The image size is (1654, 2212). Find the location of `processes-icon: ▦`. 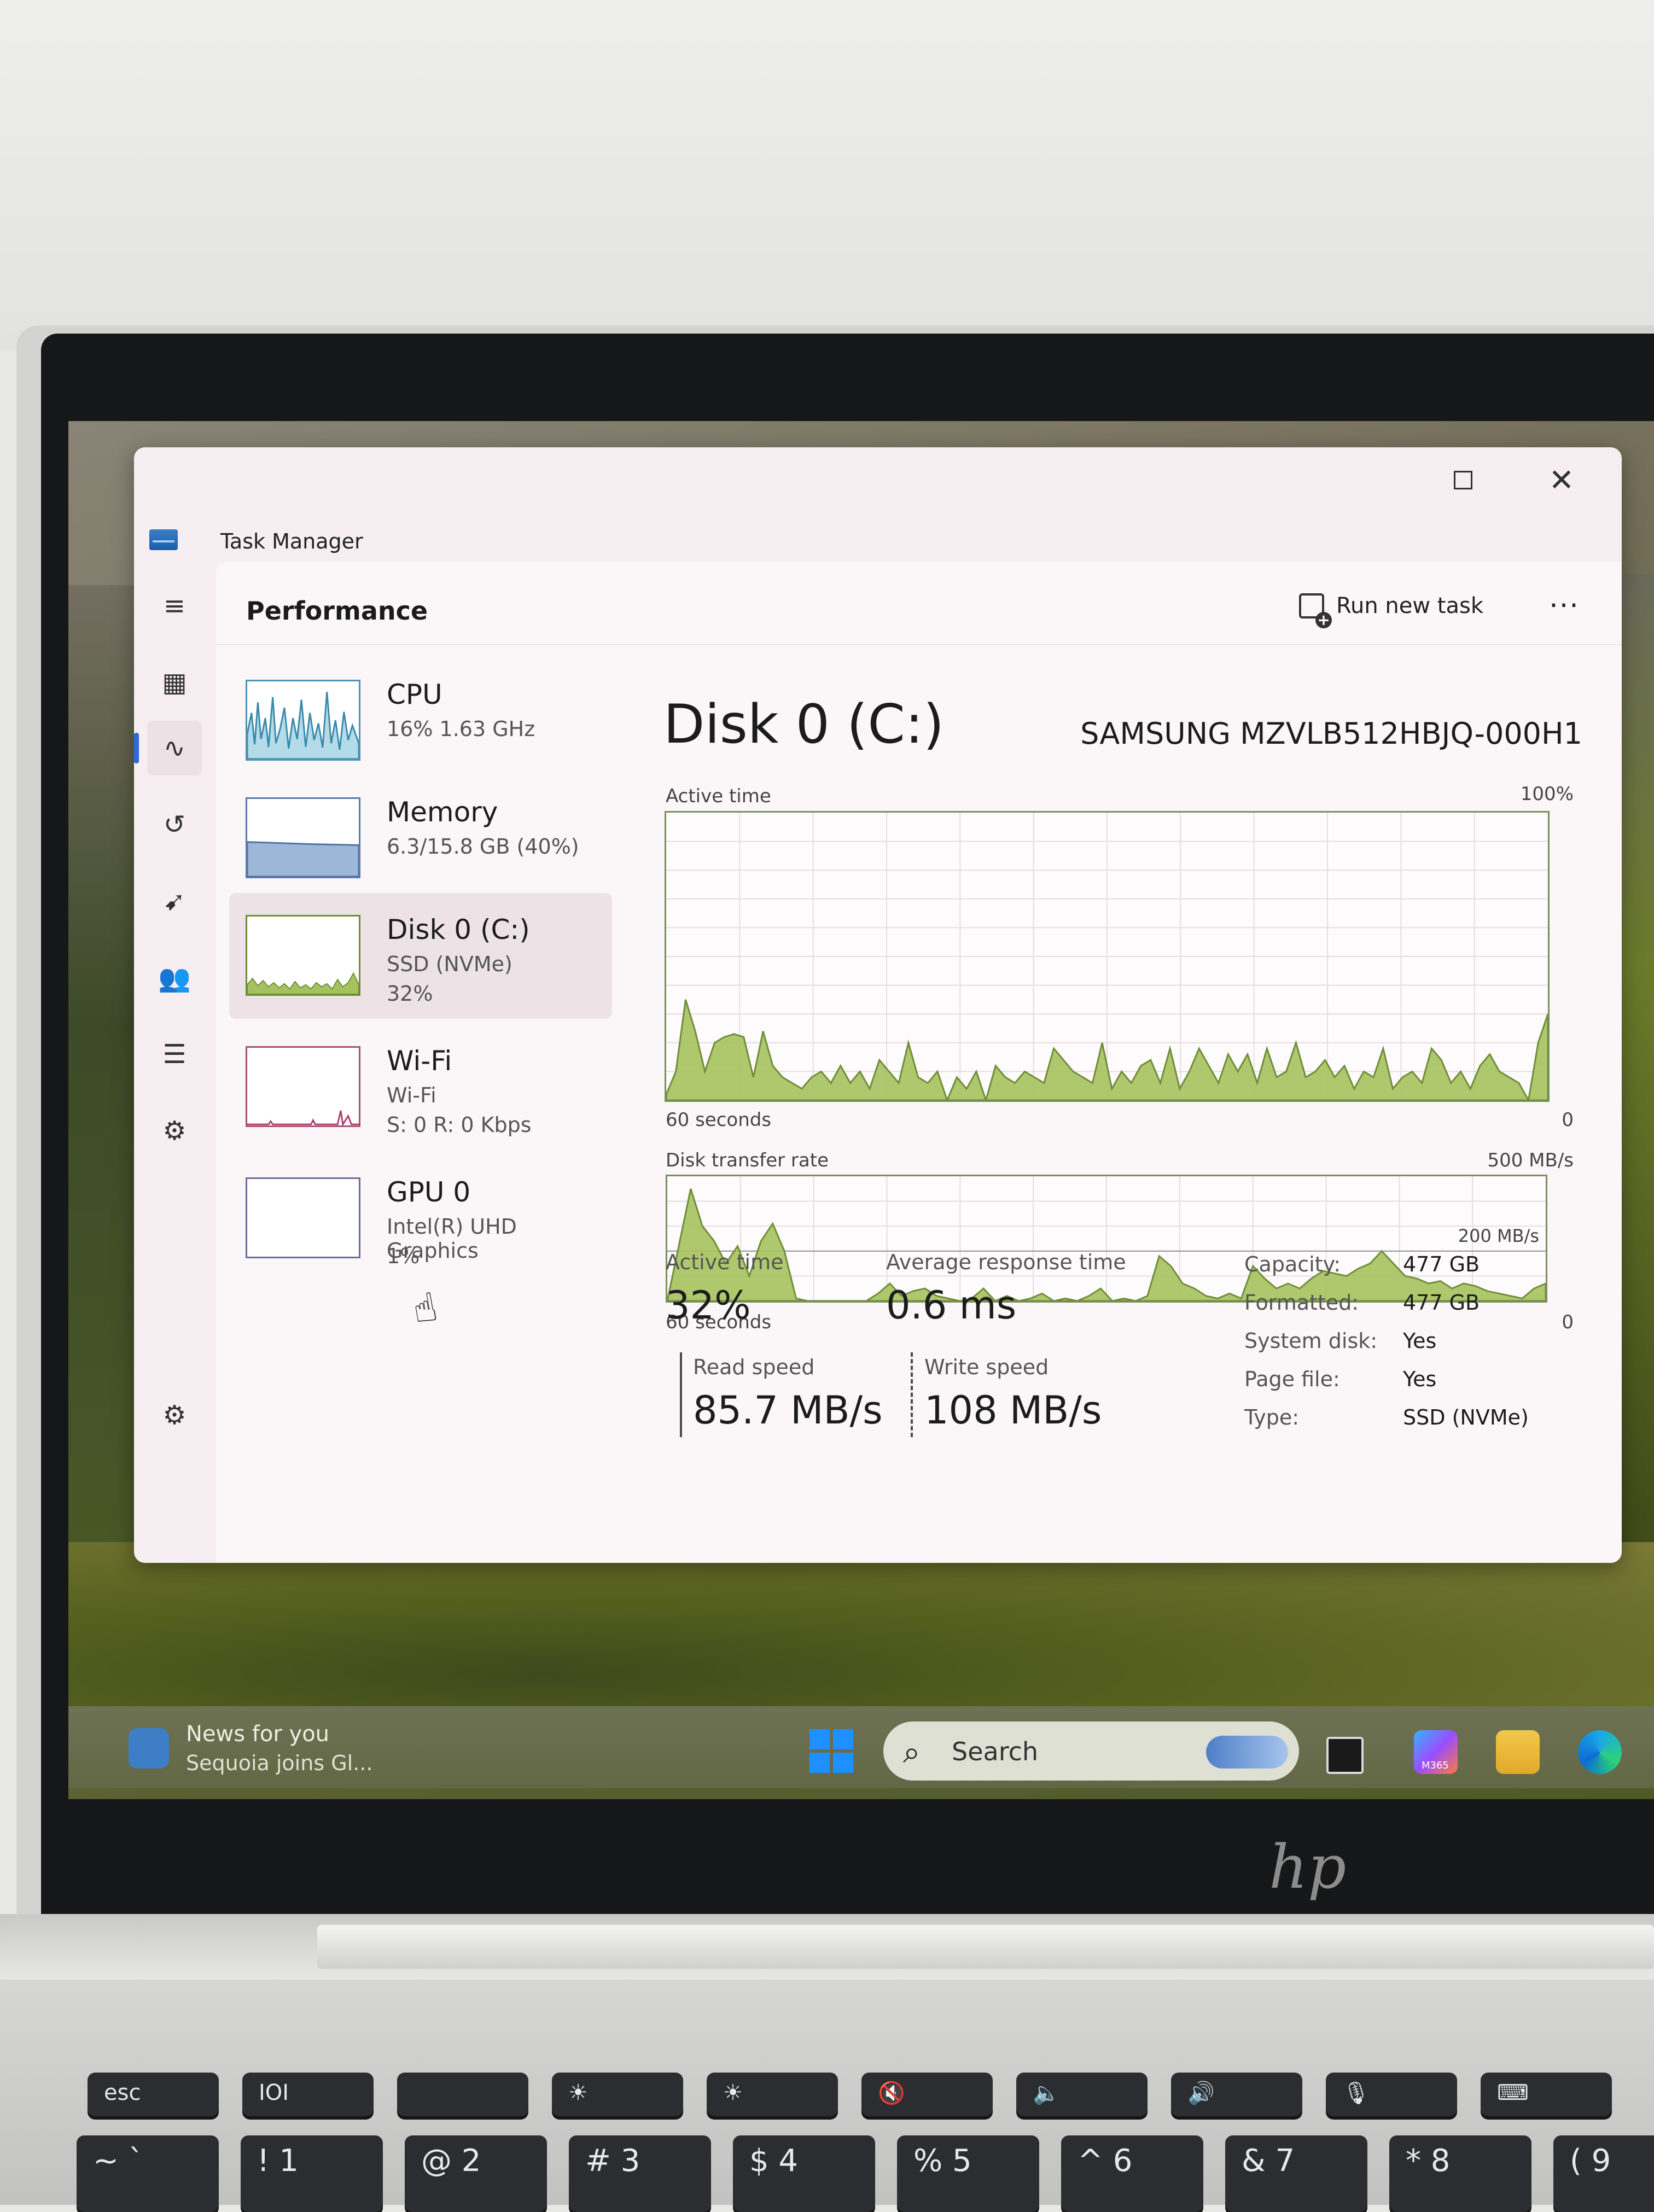

processes-icon: ▦ is located at coordinates (174, 682).